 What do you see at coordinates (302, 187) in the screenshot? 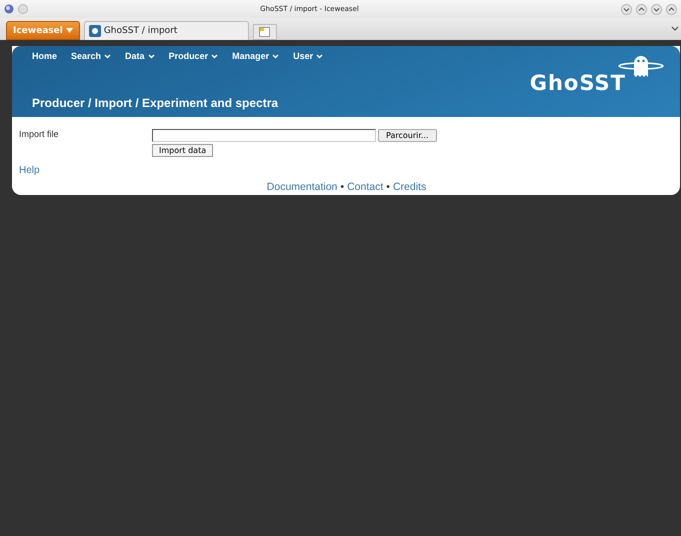
I see `footer-link: Documentation` at bounding box center [302, 187].